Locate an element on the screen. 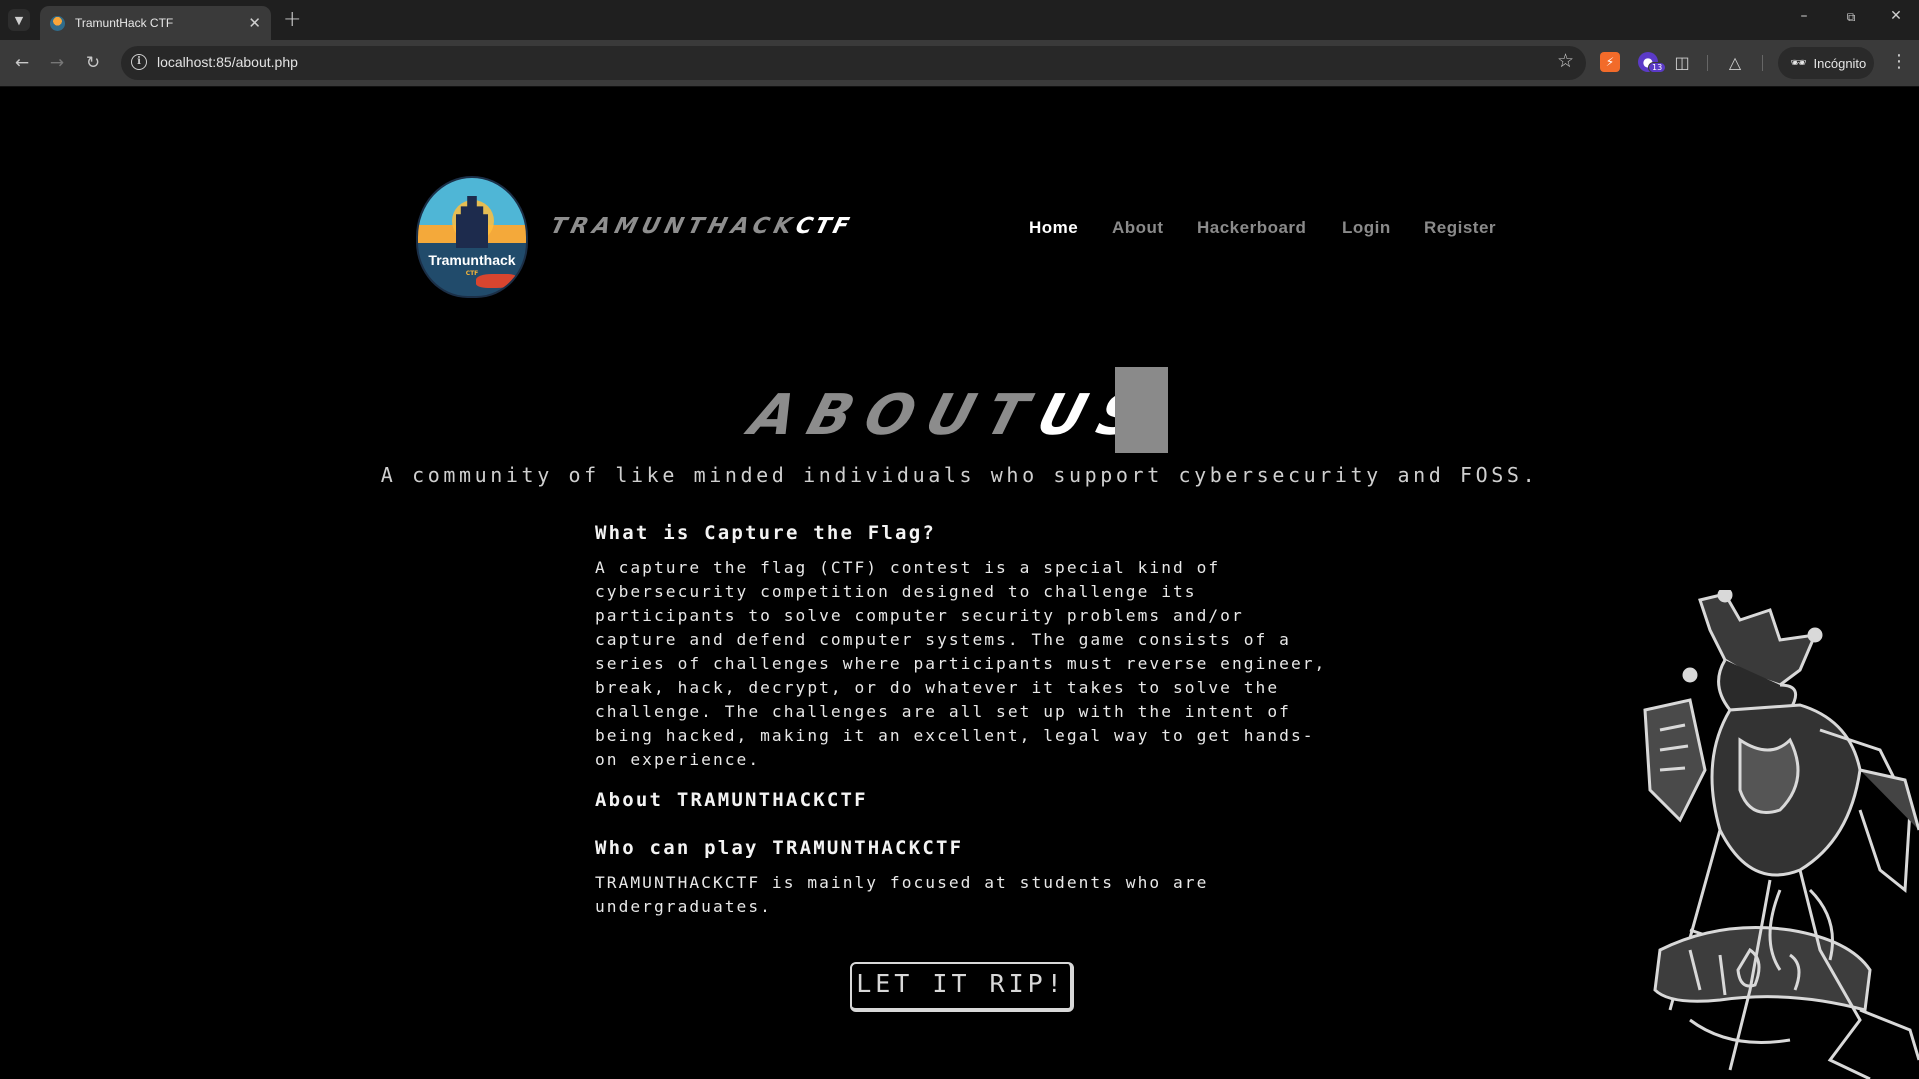  browser-tab: TramuntHack CTF ✕ is located at coordinates (155, 23).